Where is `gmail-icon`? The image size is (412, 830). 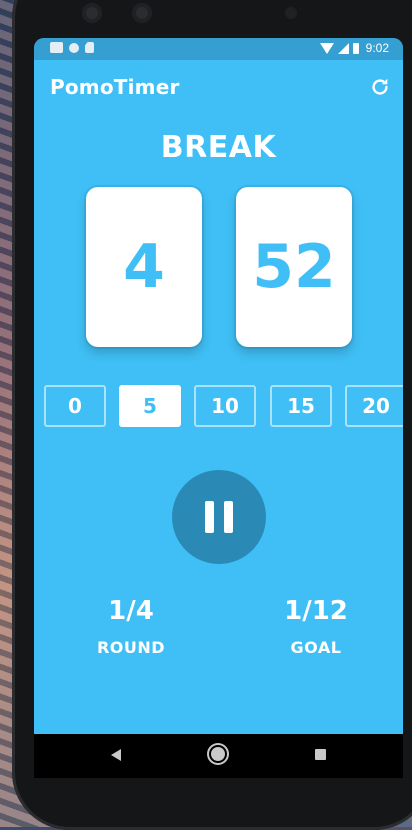
gmail-icon is located at coordinates (56, 47).